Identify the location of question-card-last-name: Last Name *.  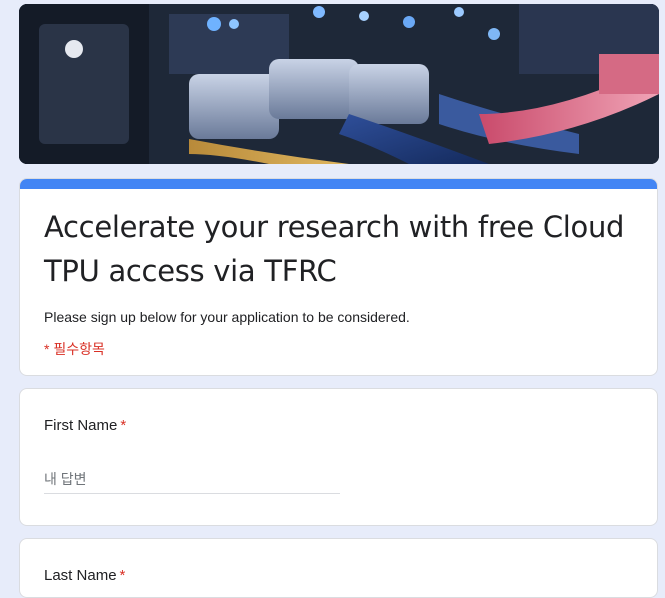
(338, 568).